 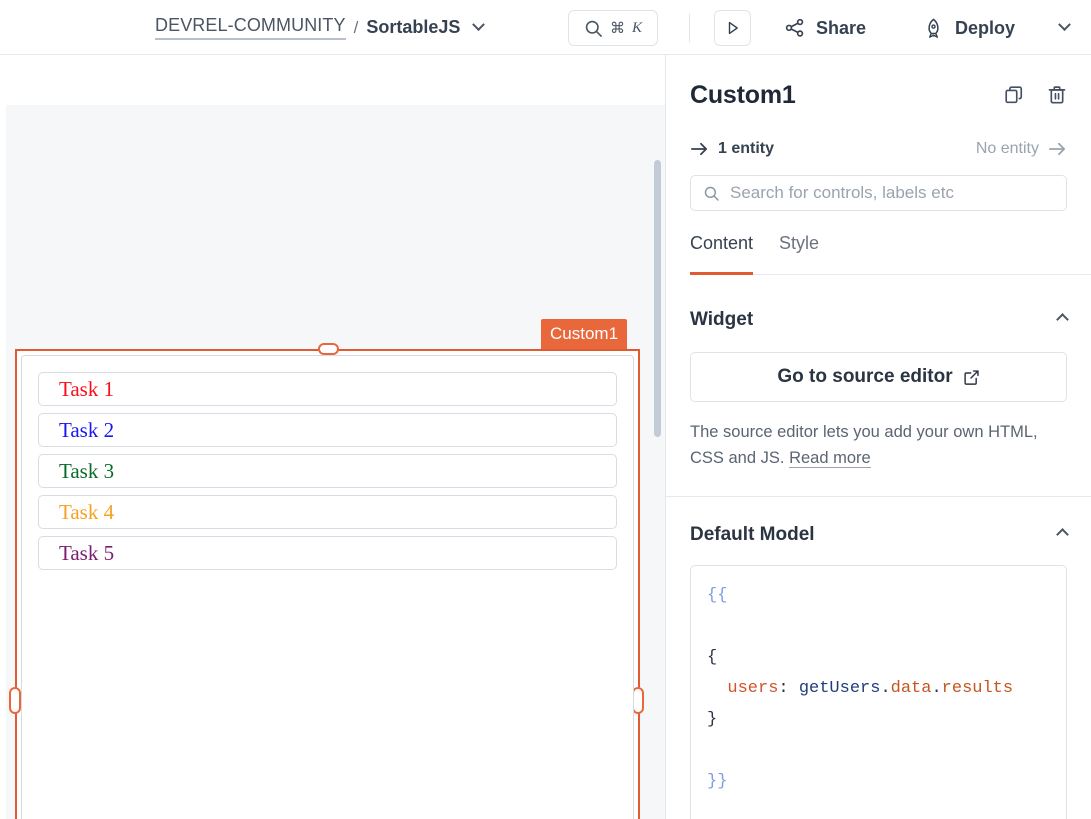 I want to click on next-entity-button: No entity, so click(x=1021, y=149).